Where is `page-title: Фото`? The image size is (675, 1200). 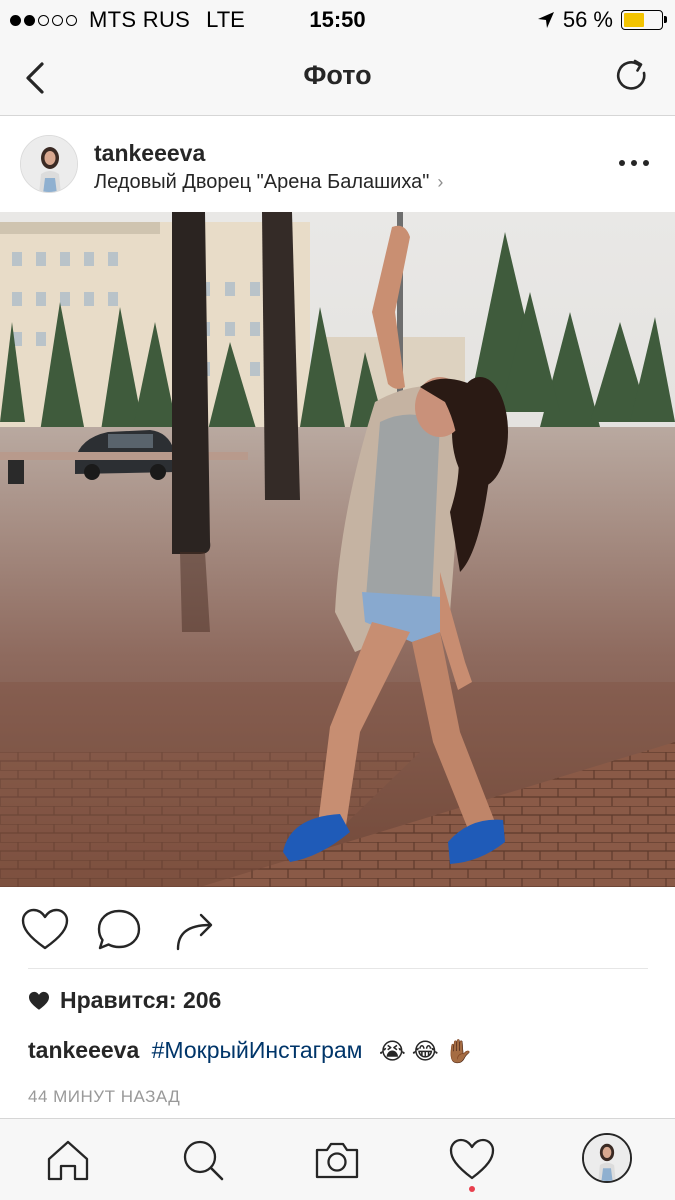
page-title: Фото is located at coordinates (337, 75).